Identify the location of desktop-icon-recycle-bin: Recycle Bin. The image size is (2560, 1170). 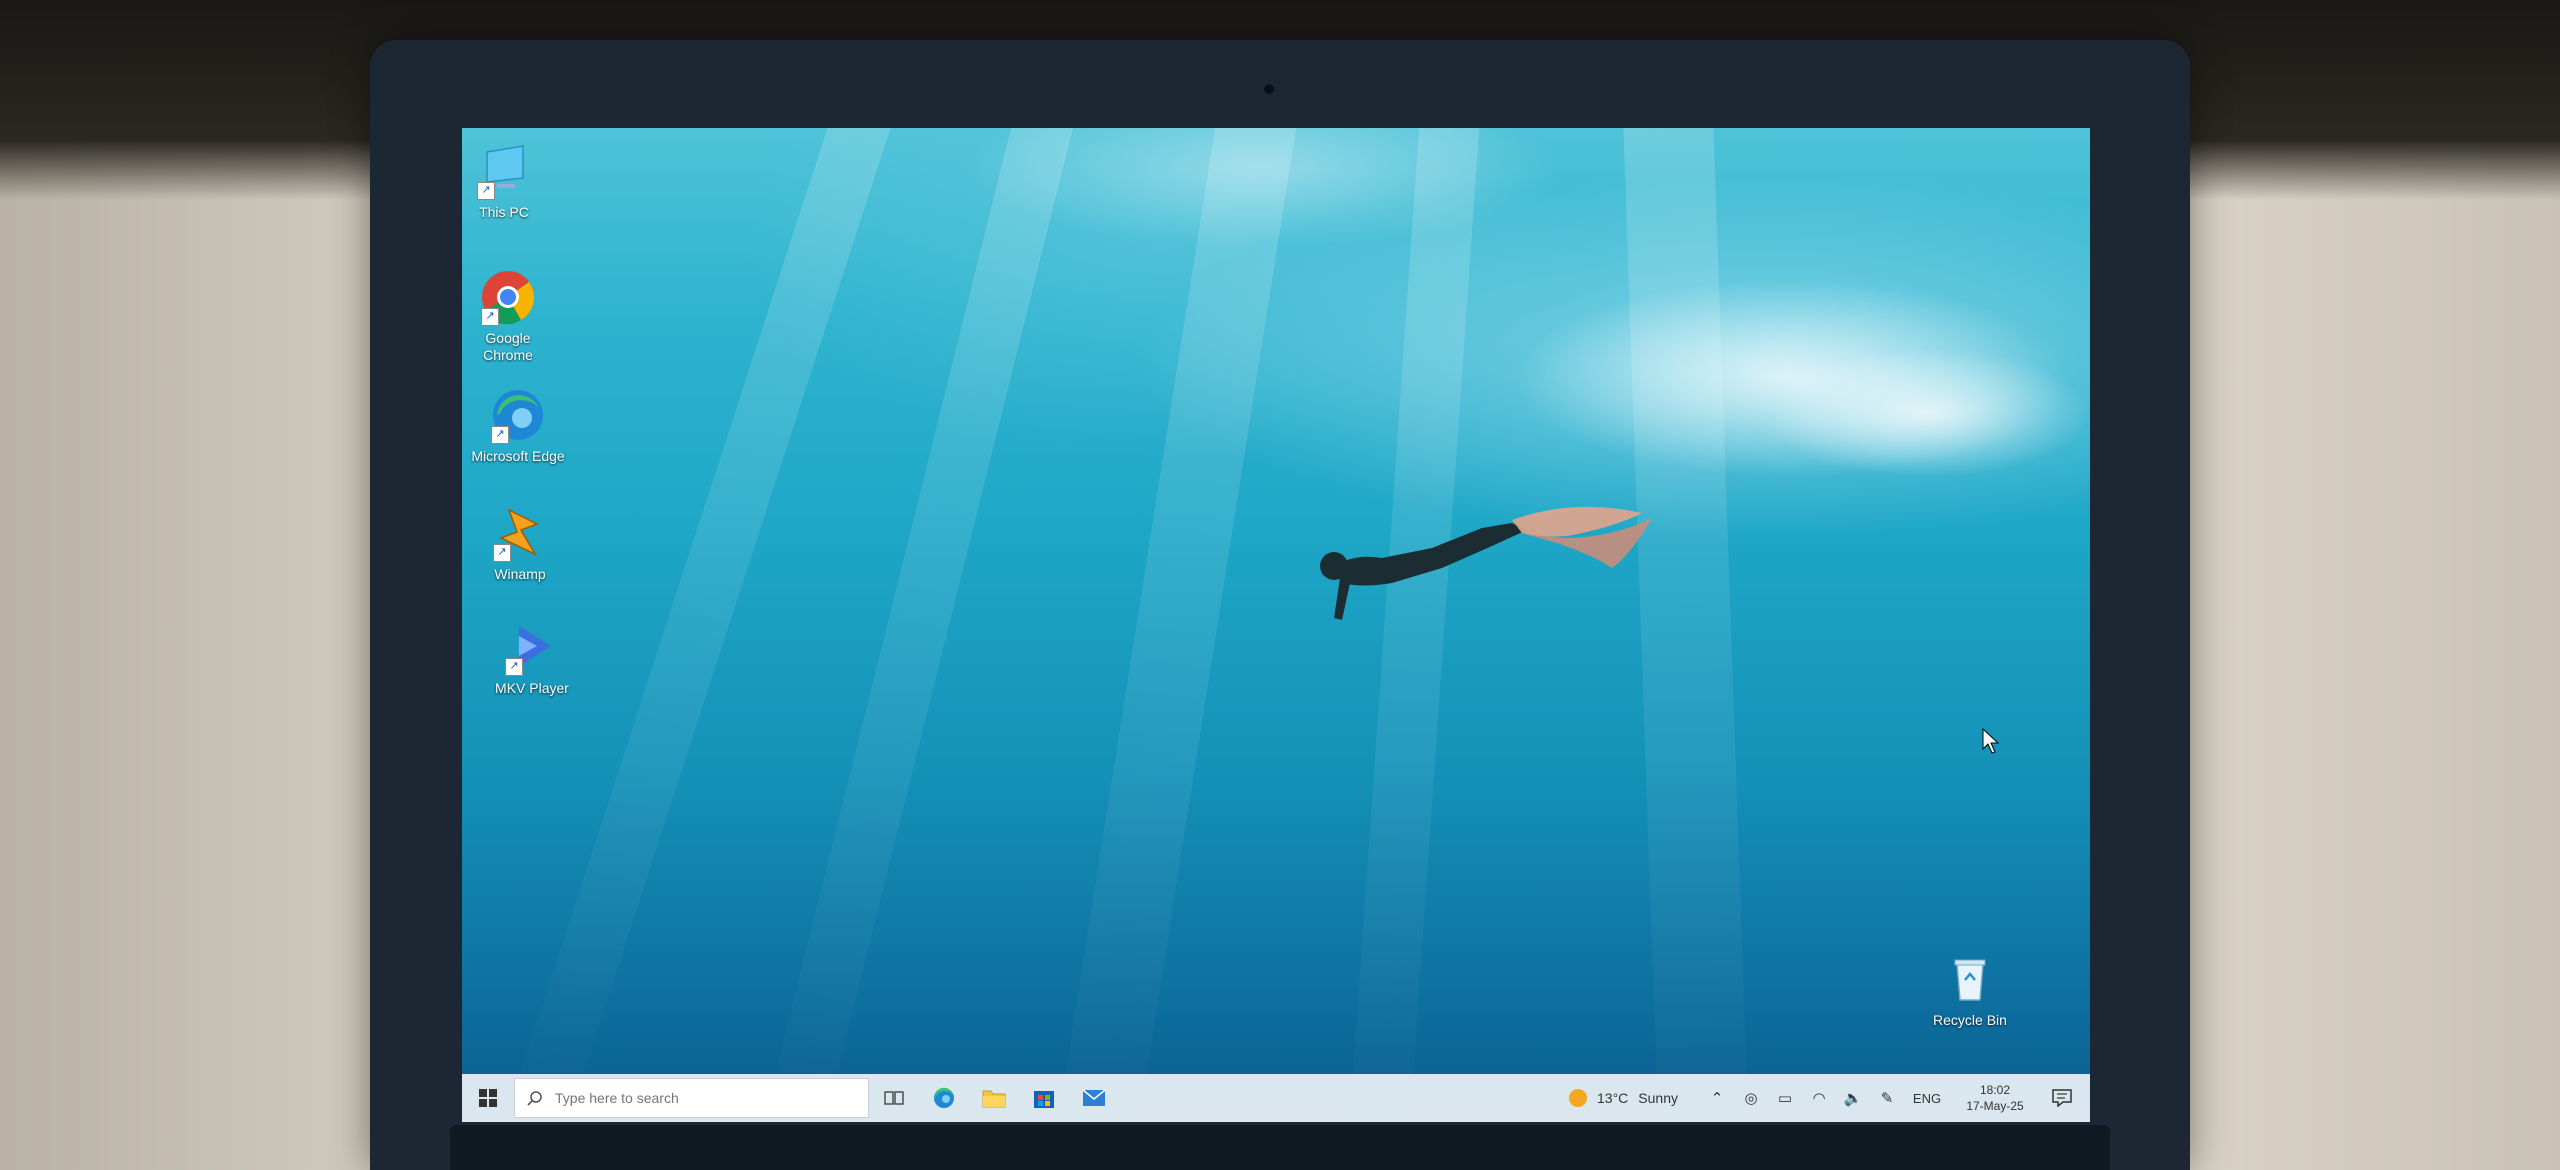
(1970, 989).